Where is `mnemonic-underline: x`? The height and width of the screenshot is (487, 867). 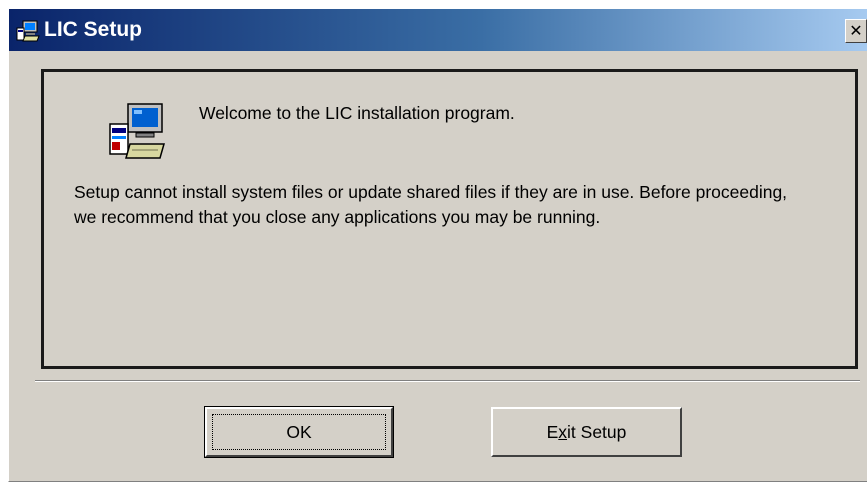 mnemonic-underline: x is located at coordinates (563, 431).